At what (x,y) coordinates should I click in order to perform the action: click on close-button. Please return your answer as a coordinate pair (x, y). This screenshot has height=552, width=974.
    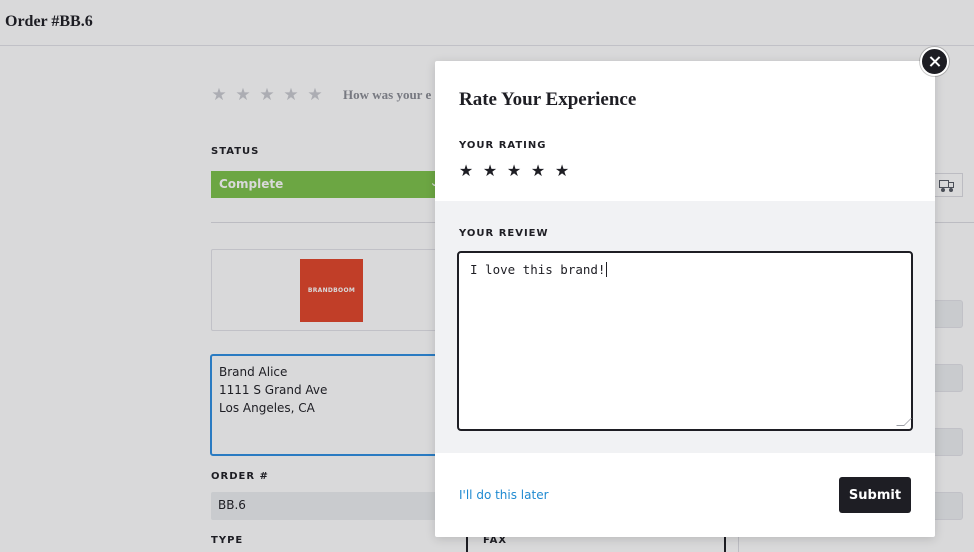
    Looking at the image, I should click on (934, 61).